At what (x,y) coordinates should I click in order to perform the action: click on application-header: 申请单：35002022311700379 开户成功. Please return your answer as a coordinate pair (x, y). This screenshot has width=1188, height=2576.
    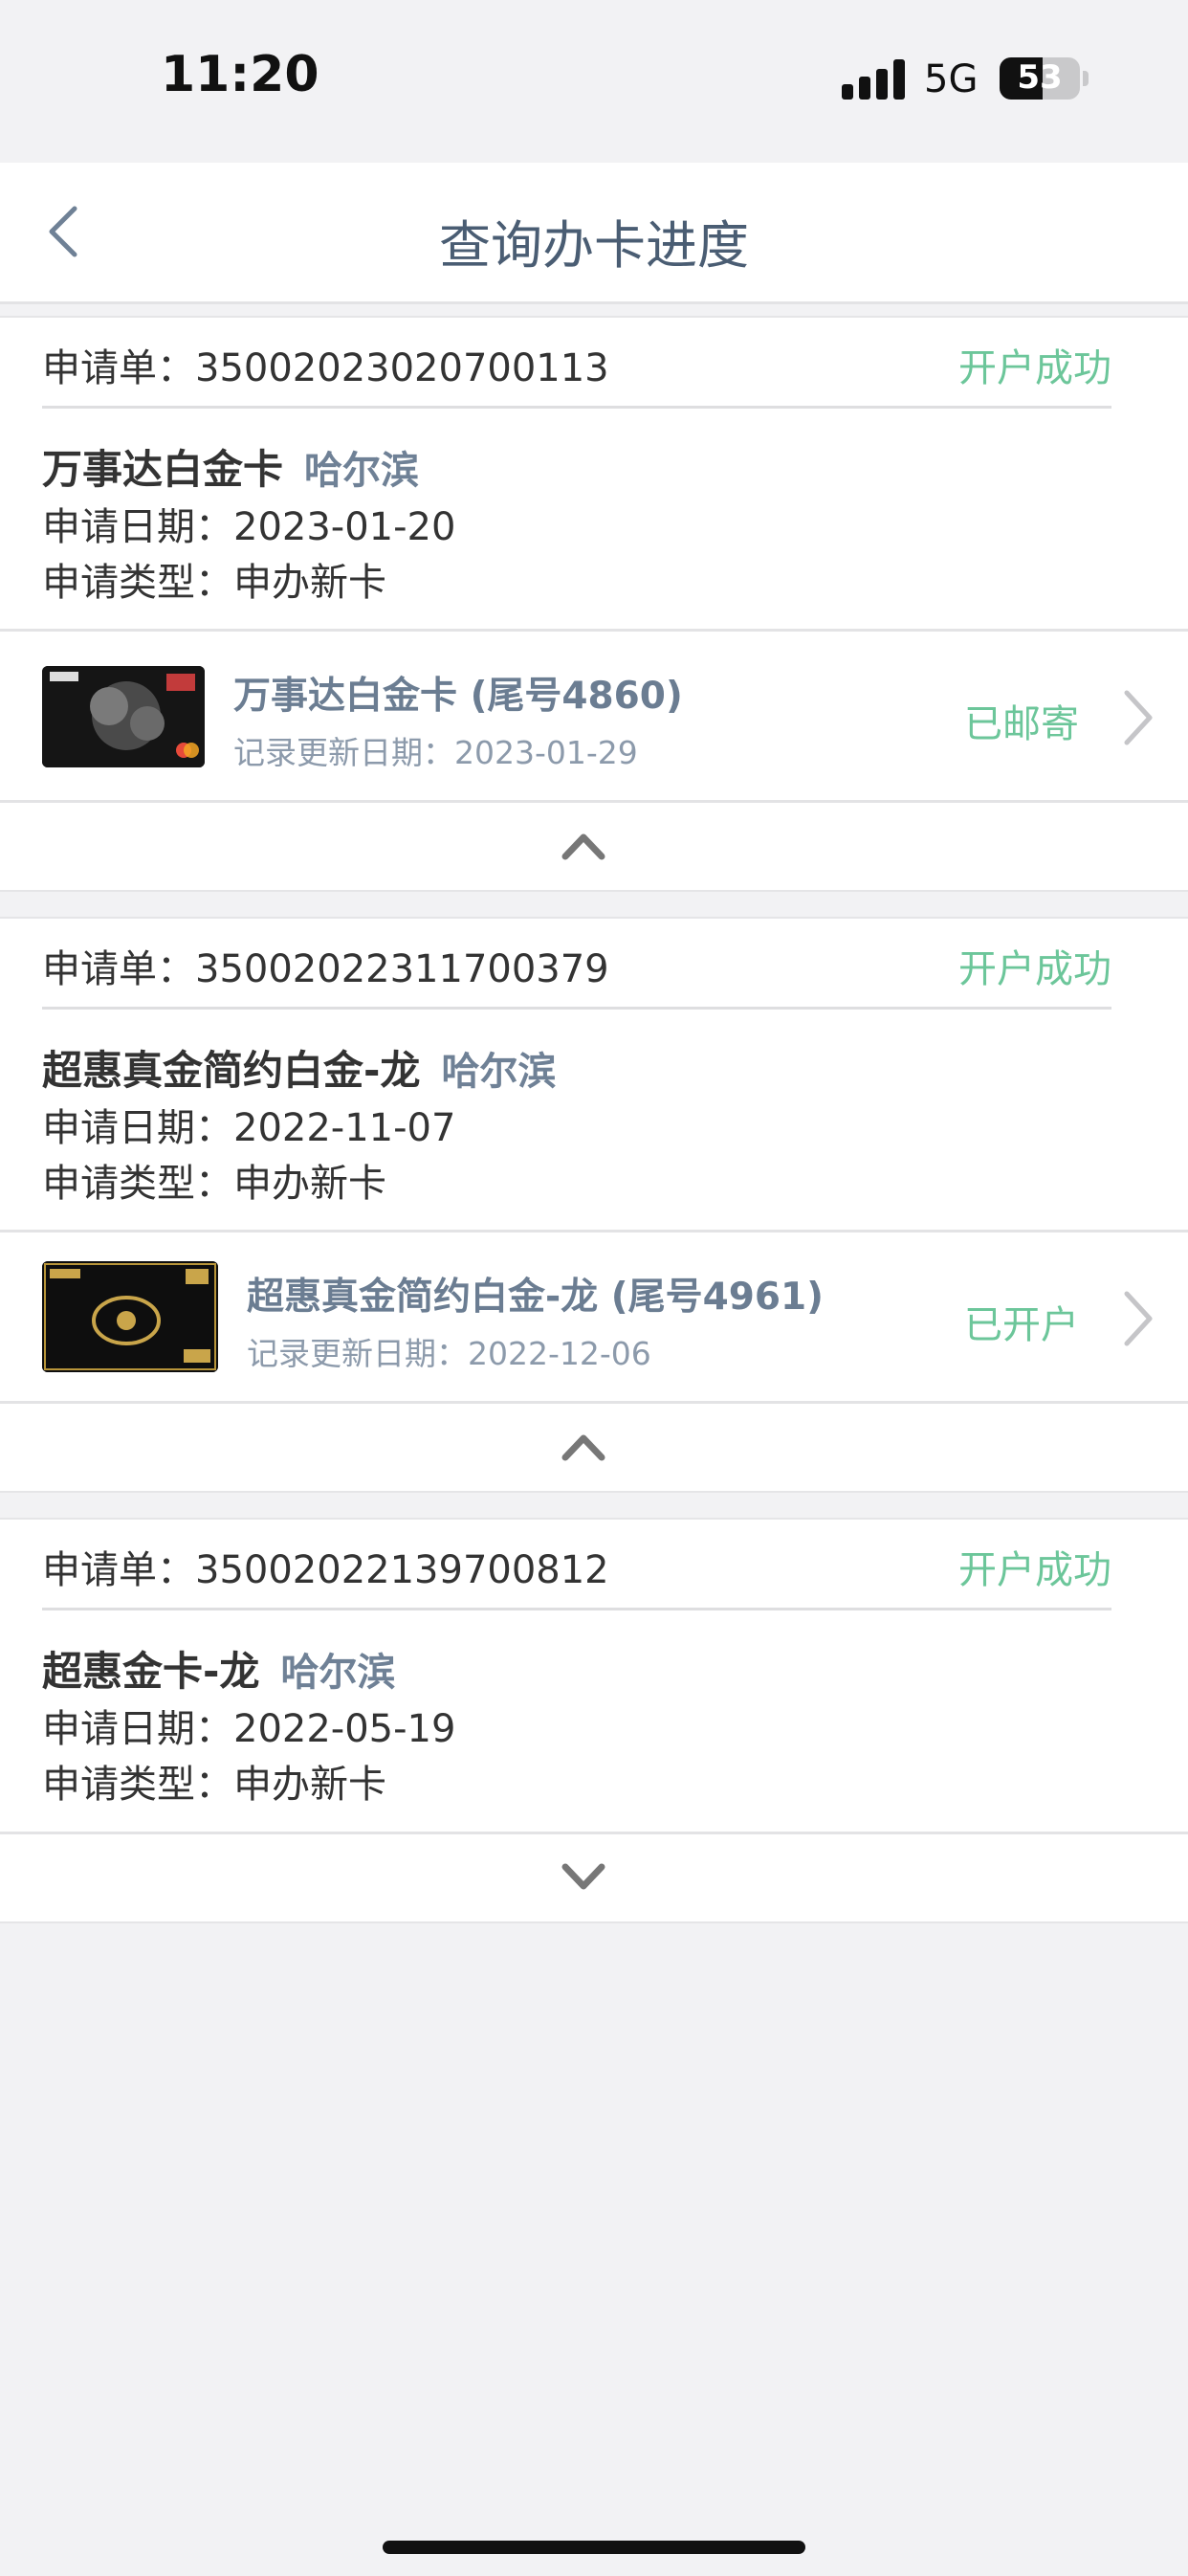
    Looking at the image, I should click on (576, 964).